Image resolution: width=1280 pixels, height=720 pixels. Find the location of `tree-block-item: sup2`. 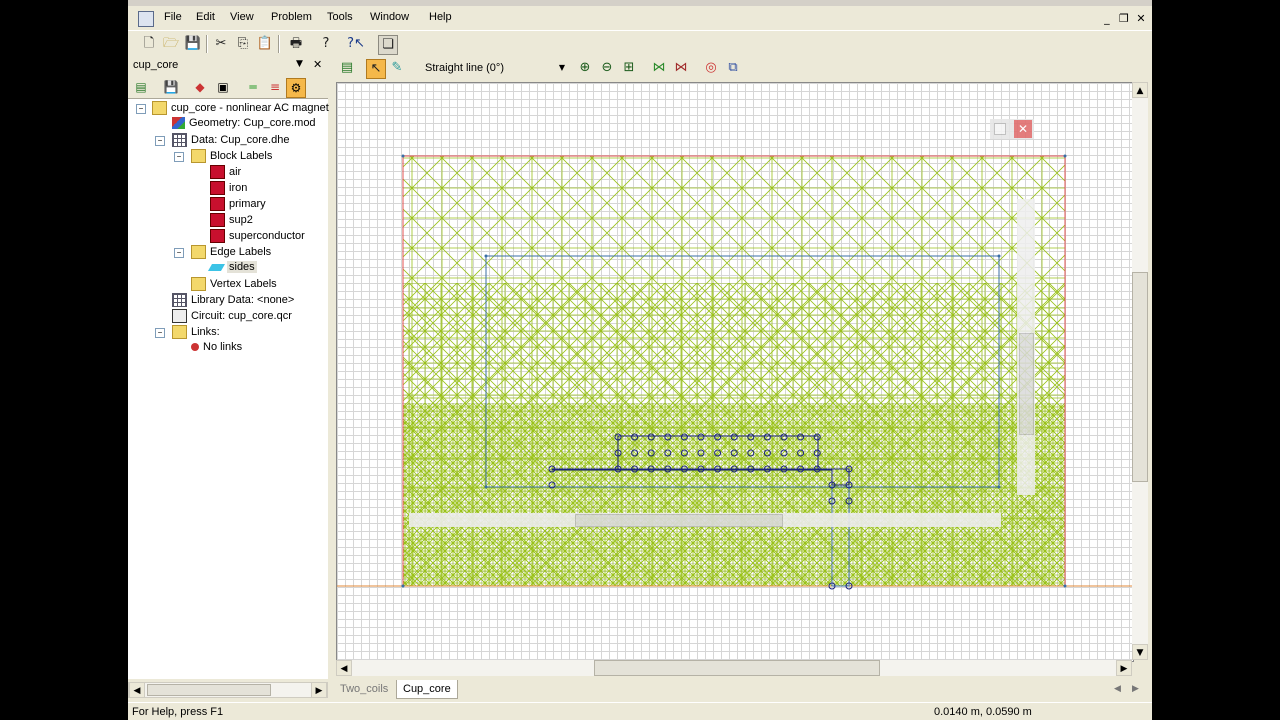

tree-block-item: sup2 is located at coordinates (231, 221).